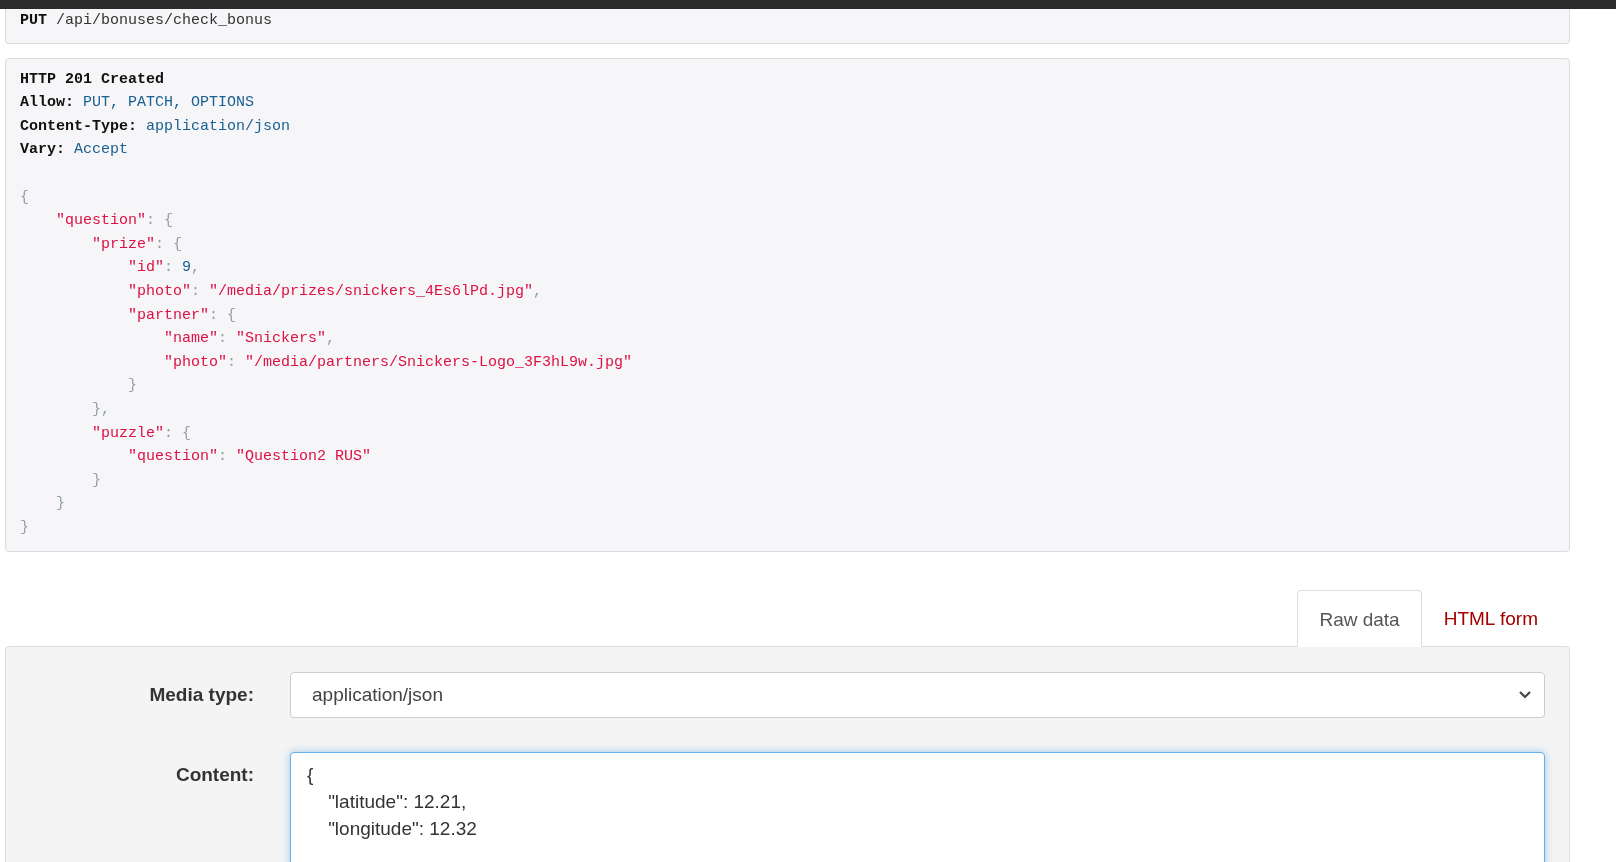 This screenshot has width=1616, height=862. Describe the element at coordinates (115, 221) in the screenshot. I see `code-line: "question": {` at that location.